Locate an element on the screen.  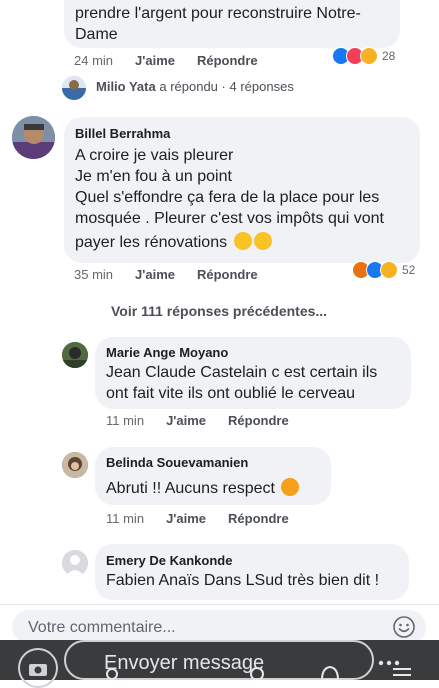
reply-count: 4 réponses is located at coordinates (261, 86).